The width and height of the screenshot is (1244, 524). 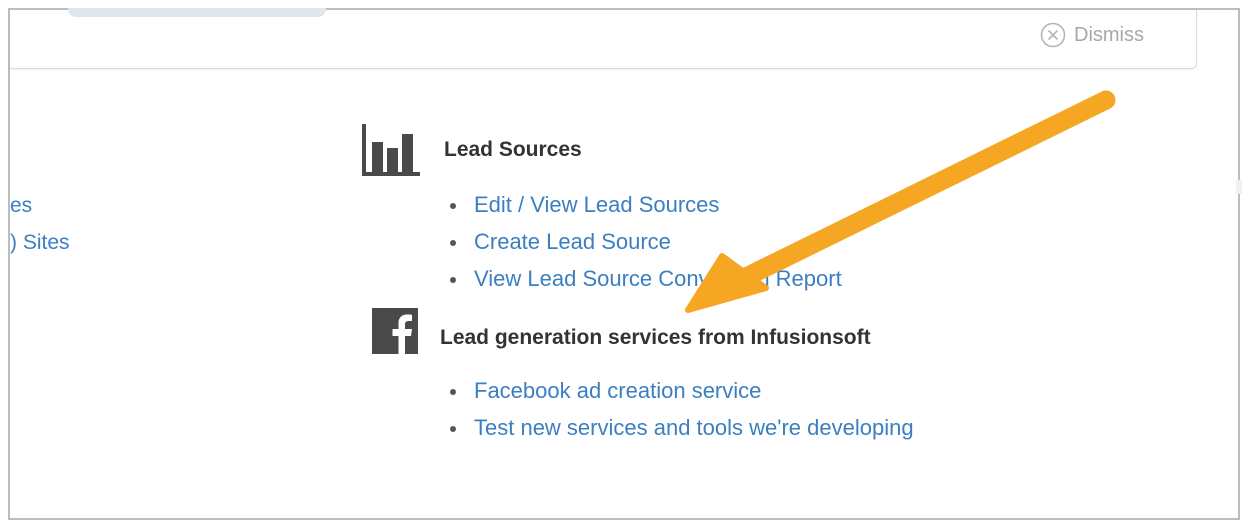 I want to click on dismiss-button: Dismiss, so click(x=1092, y=35).